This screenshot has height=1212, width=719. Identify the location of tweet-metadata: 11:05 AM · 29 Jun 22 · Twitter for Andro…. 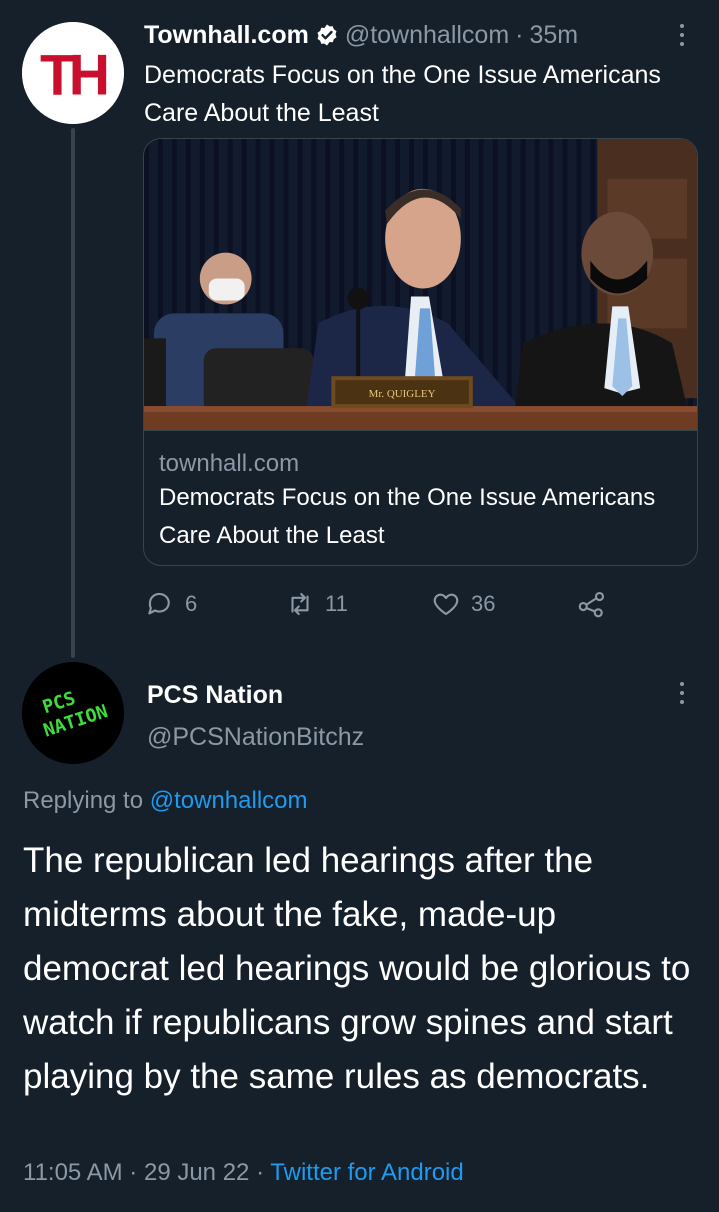
(243, 1173).